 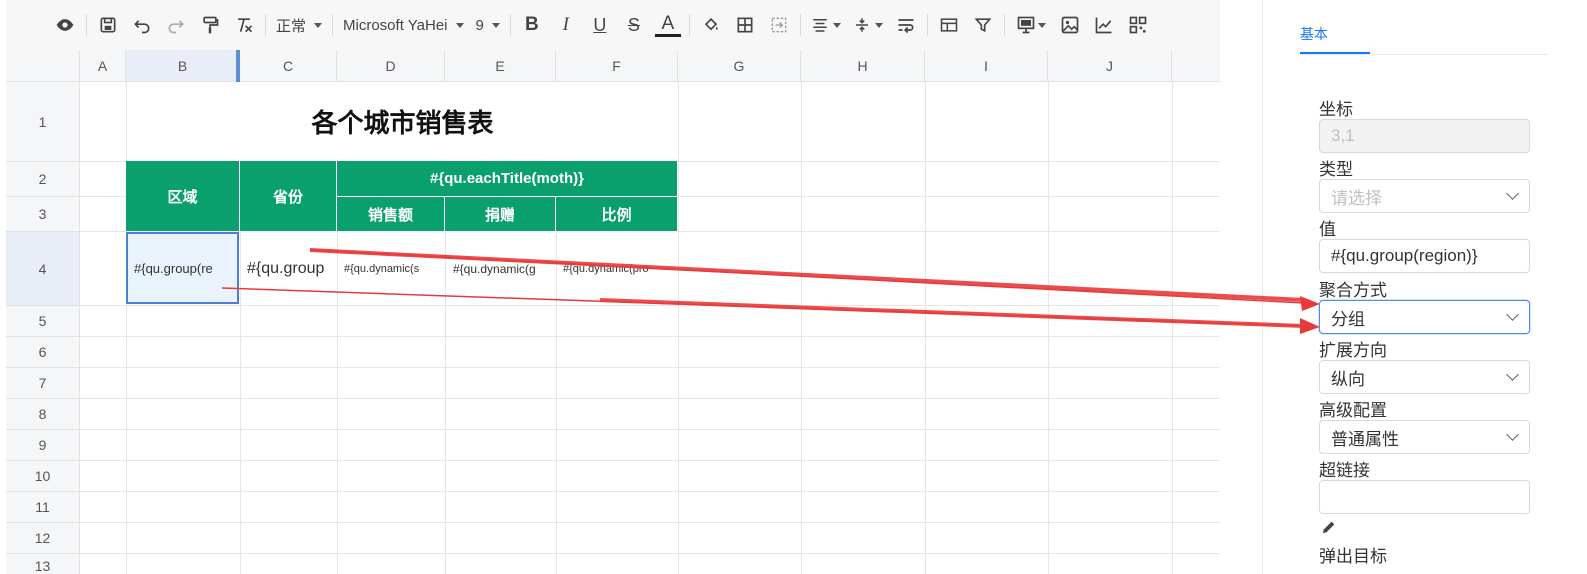 I want to click on font-family-select: Microsoft YaHei, so click(x=403, y=25).